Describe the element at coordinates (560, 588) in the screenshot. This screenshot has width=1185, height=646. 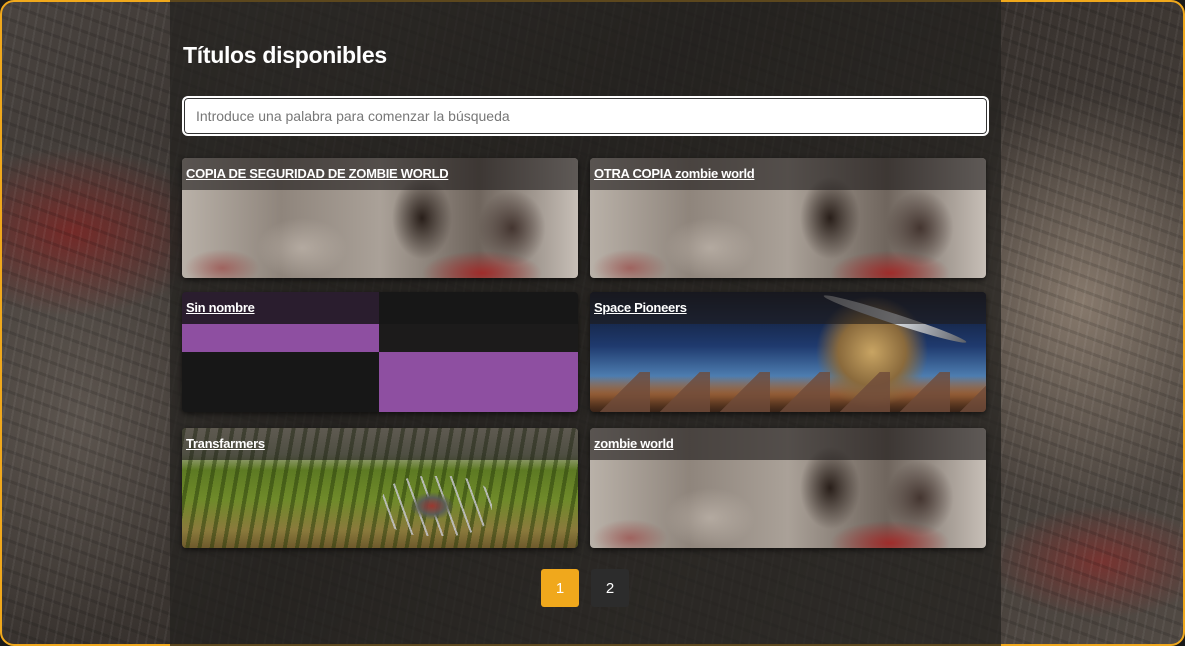
I see `page-button-1: 1` at that location.